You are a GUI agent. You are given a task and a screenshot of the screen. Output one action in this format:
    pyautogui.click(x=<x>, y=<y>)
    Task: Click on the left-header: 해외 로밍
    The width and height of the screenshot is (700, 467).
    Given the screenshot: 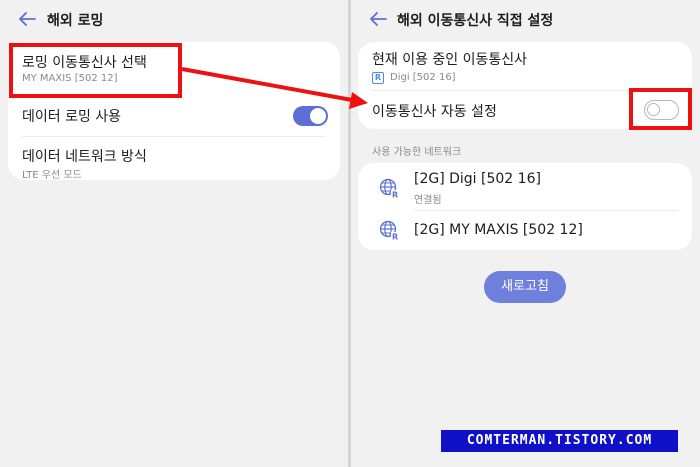 What is the action you would take?
    pyautogui.click(x=174, y=19)
    